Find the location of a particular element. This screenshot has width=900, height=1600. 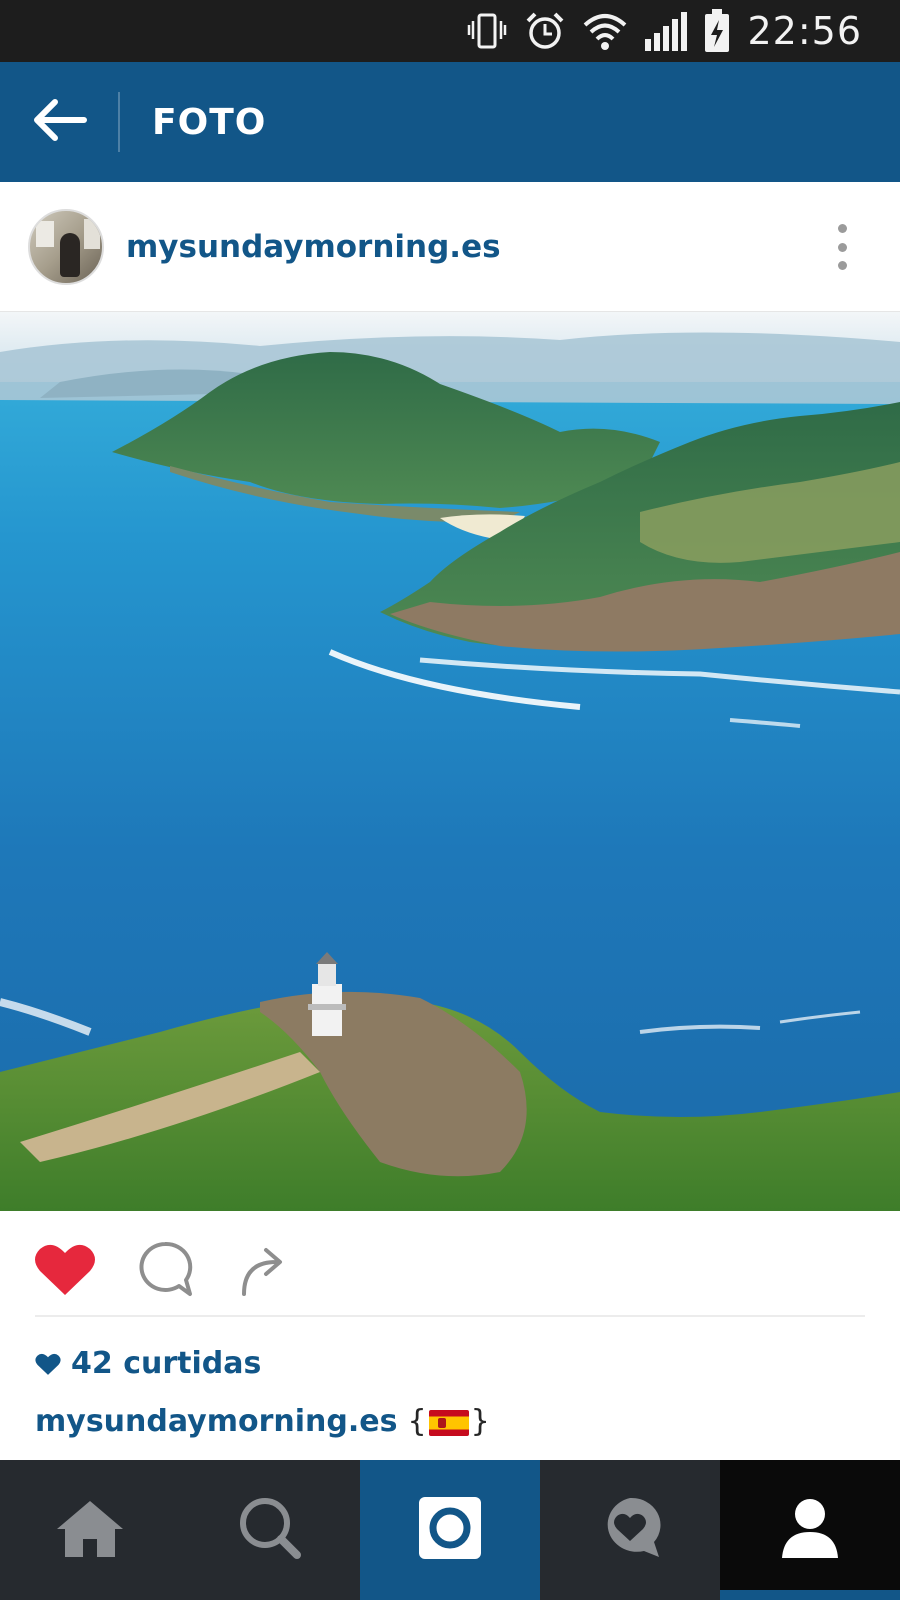

tab-home is located at coordinates (90, 1530).